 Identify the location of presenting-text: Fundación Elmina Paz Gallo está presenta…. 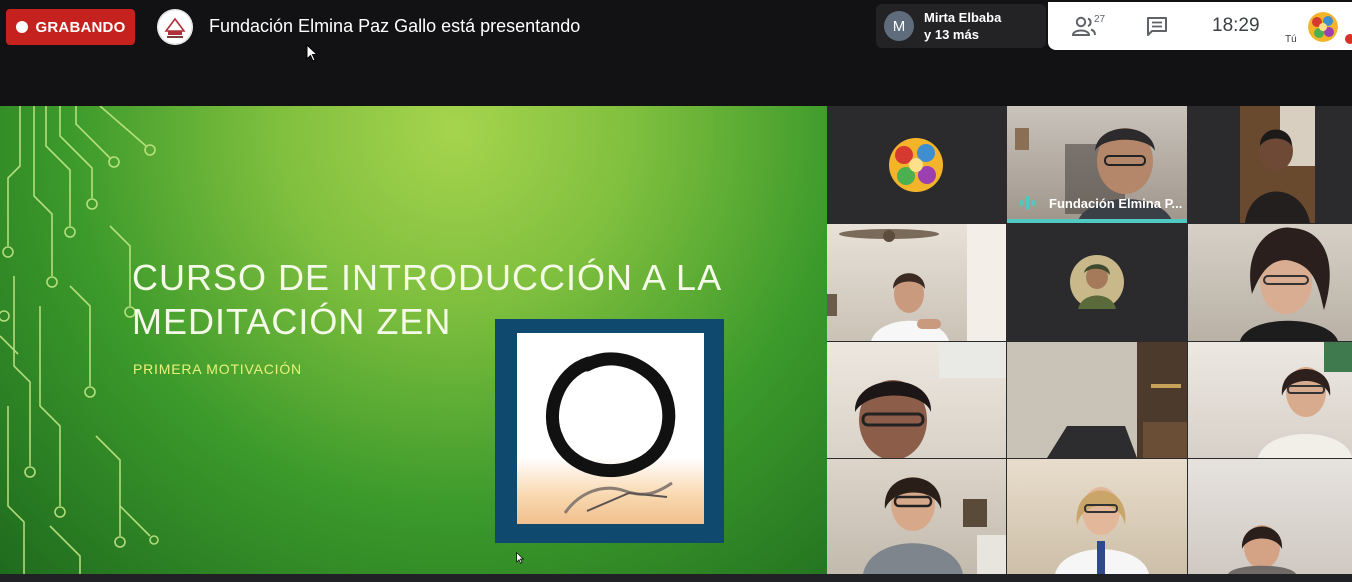
(395, 26).